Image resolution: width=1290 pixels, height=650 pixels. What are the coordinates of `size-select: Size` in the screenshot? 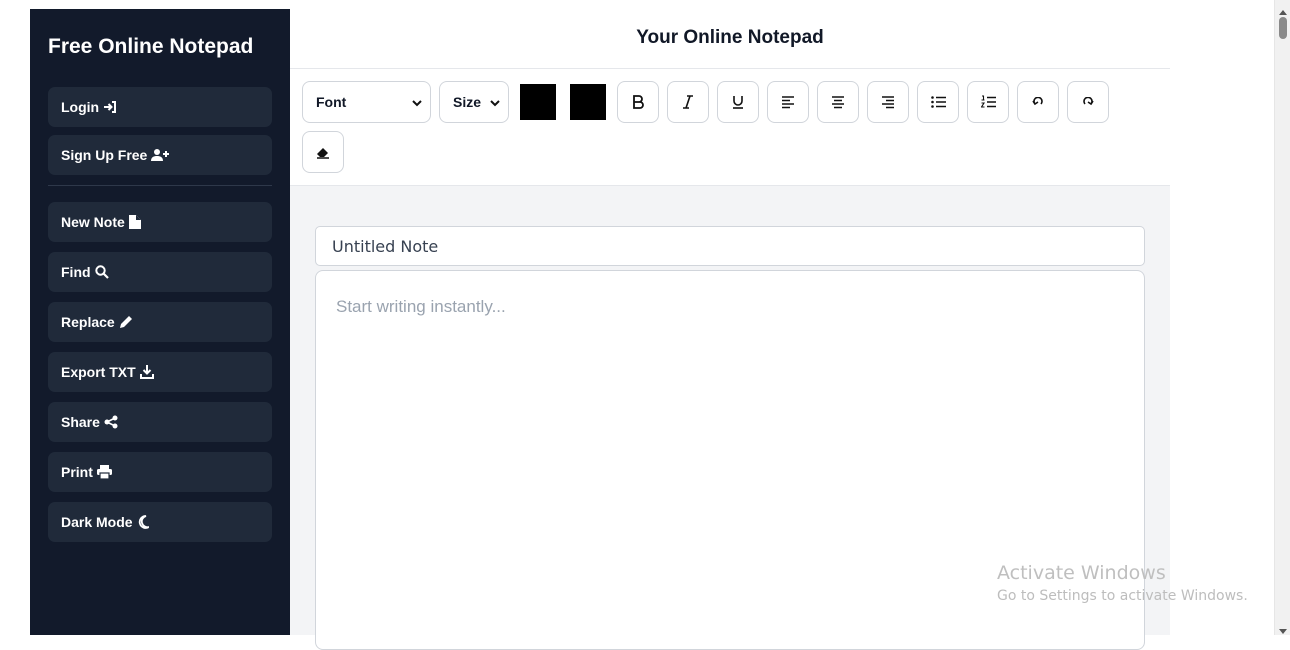 It's located at (474, 102).